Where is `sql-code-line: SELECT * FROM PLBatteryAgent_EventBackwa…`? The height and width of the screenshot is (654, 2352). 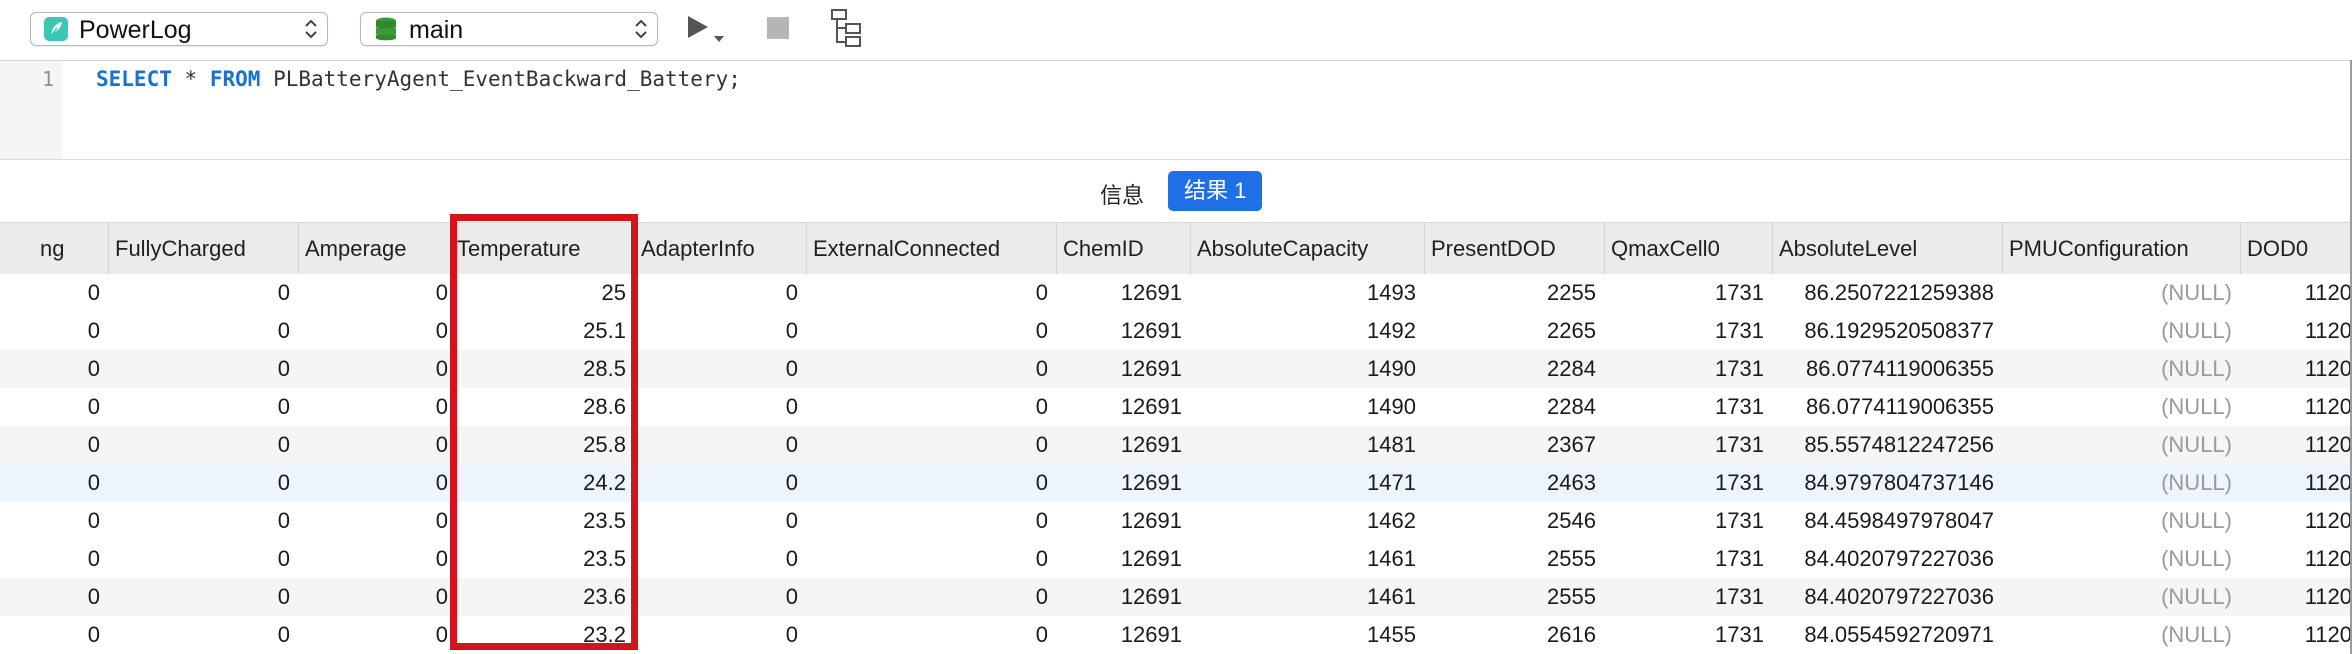
sql-code-line: SELECT * FROM PLBatteryAgent_EventBackwa… is located at coordinates (418, 79).